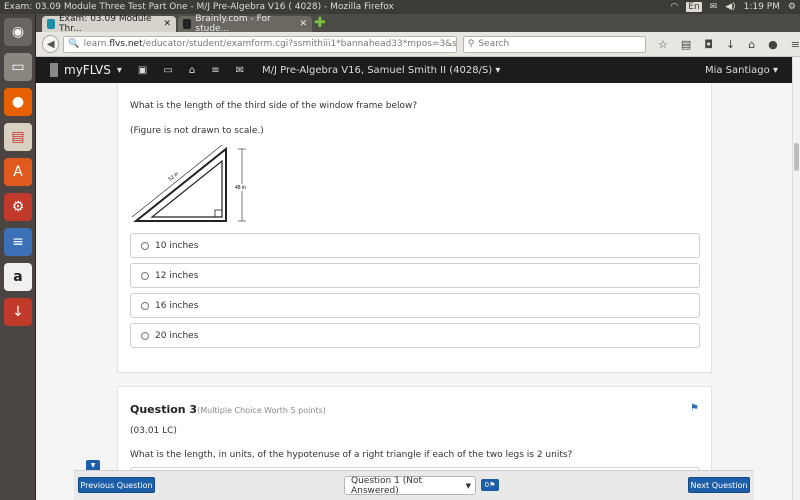 The height and width of the screenshot is (500, 800). Describe the element at coordinates (51, 24) in the screenshot. I see `flvs-favicon-icon` at that location.